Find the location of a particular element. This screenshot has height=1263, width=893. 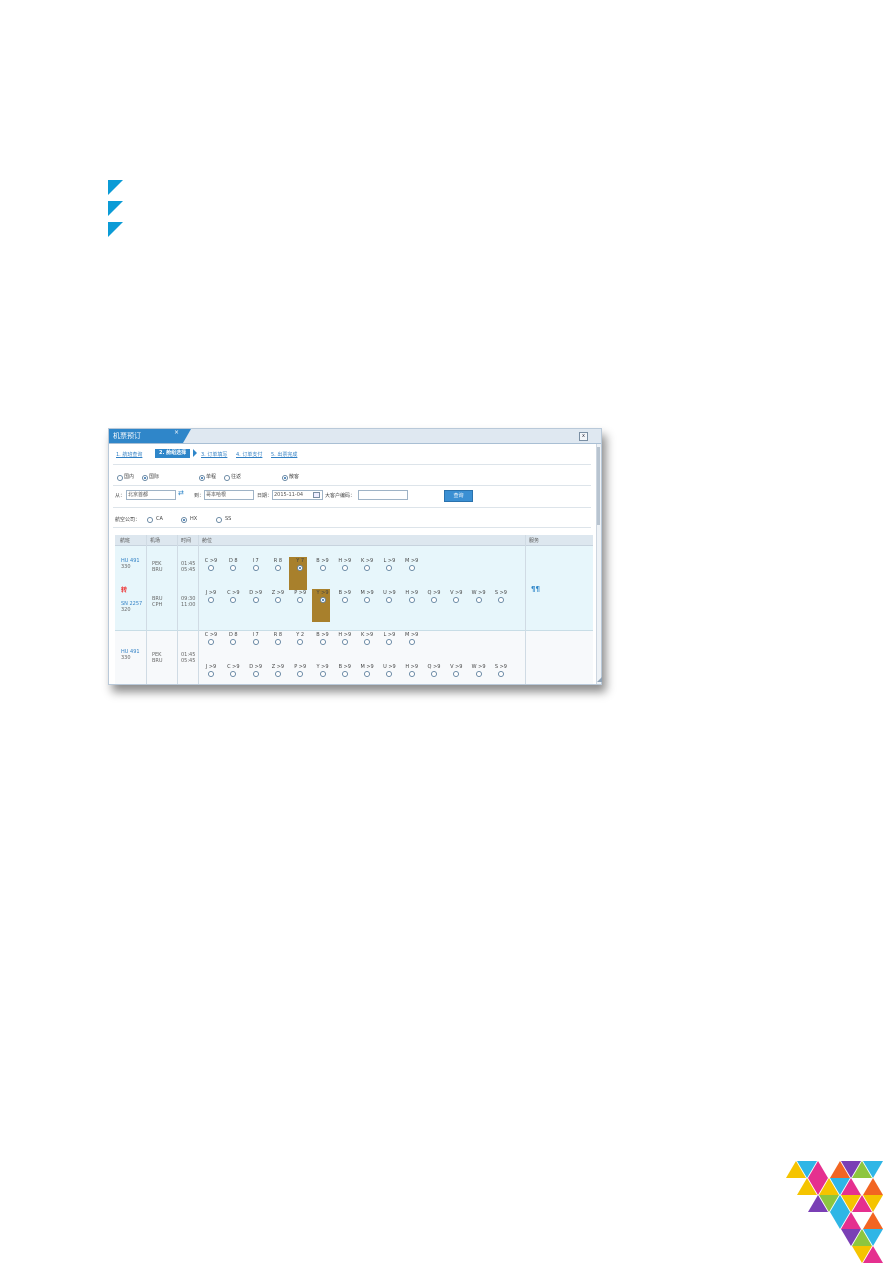

scrollbar-thumb is located at coordinates (598, 486).